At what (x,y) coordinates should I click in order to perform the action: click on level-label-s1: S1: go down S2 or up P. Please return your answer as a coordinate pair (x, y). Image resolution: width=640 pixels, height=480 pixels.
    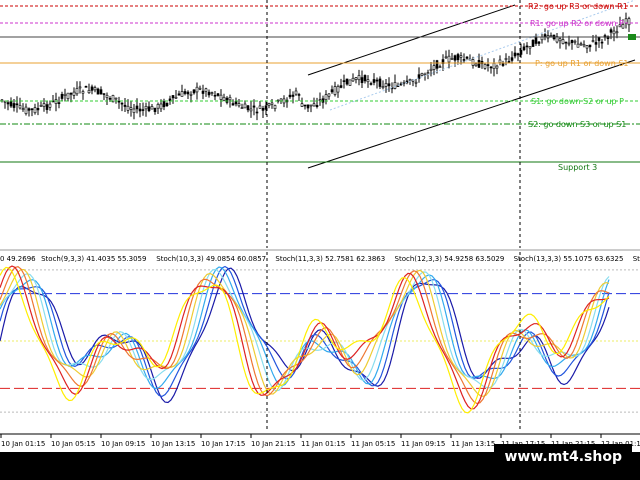
    Looking at the image, I should click on (577, 101).